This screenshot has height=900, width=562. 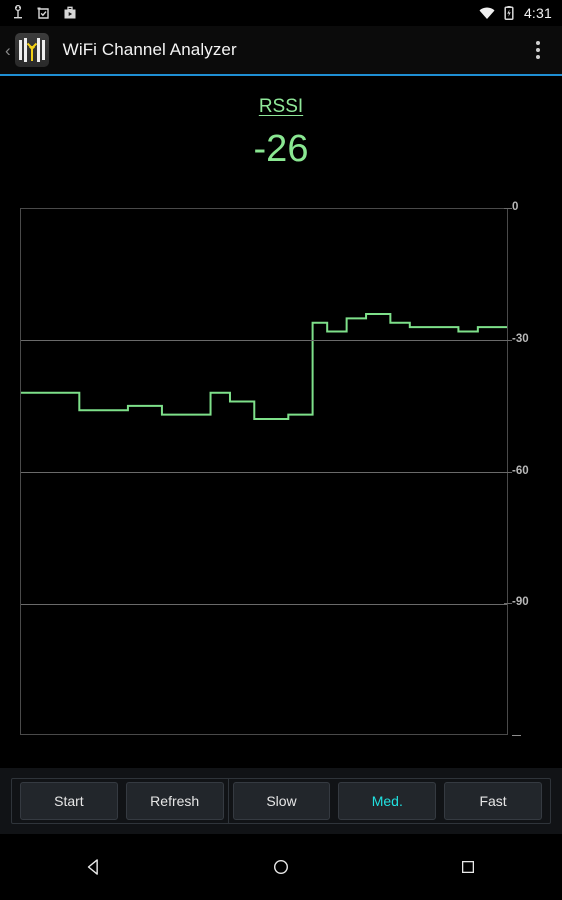 I want to click on home-icon, so click(x=281, y=867).